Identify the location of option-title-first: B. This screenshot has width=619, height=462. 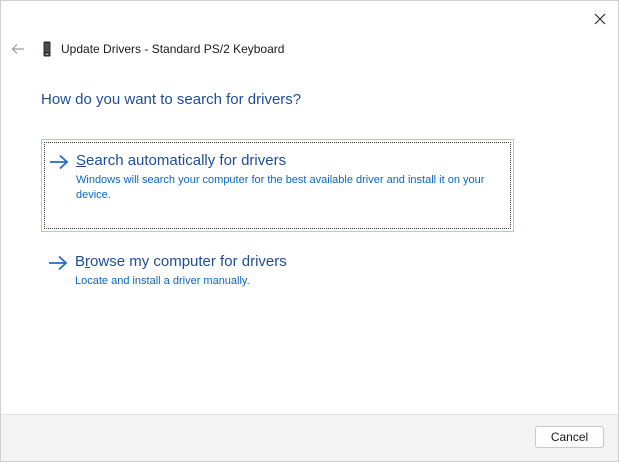
(80, 261).